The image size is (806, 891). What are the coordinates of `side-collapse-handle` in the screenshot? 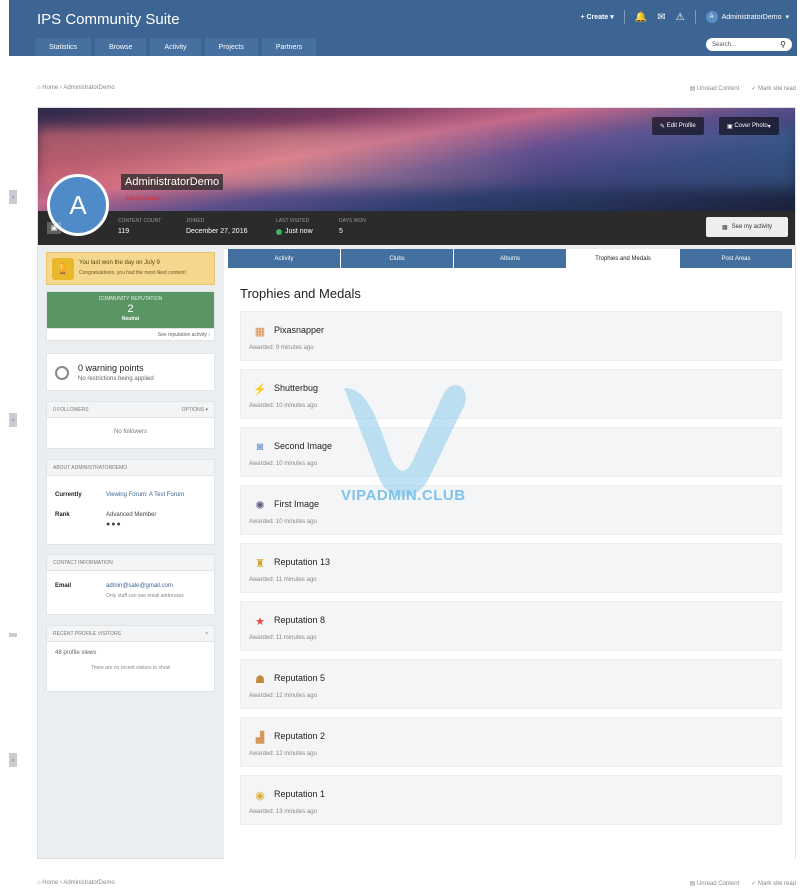 It's located at (13, 635).